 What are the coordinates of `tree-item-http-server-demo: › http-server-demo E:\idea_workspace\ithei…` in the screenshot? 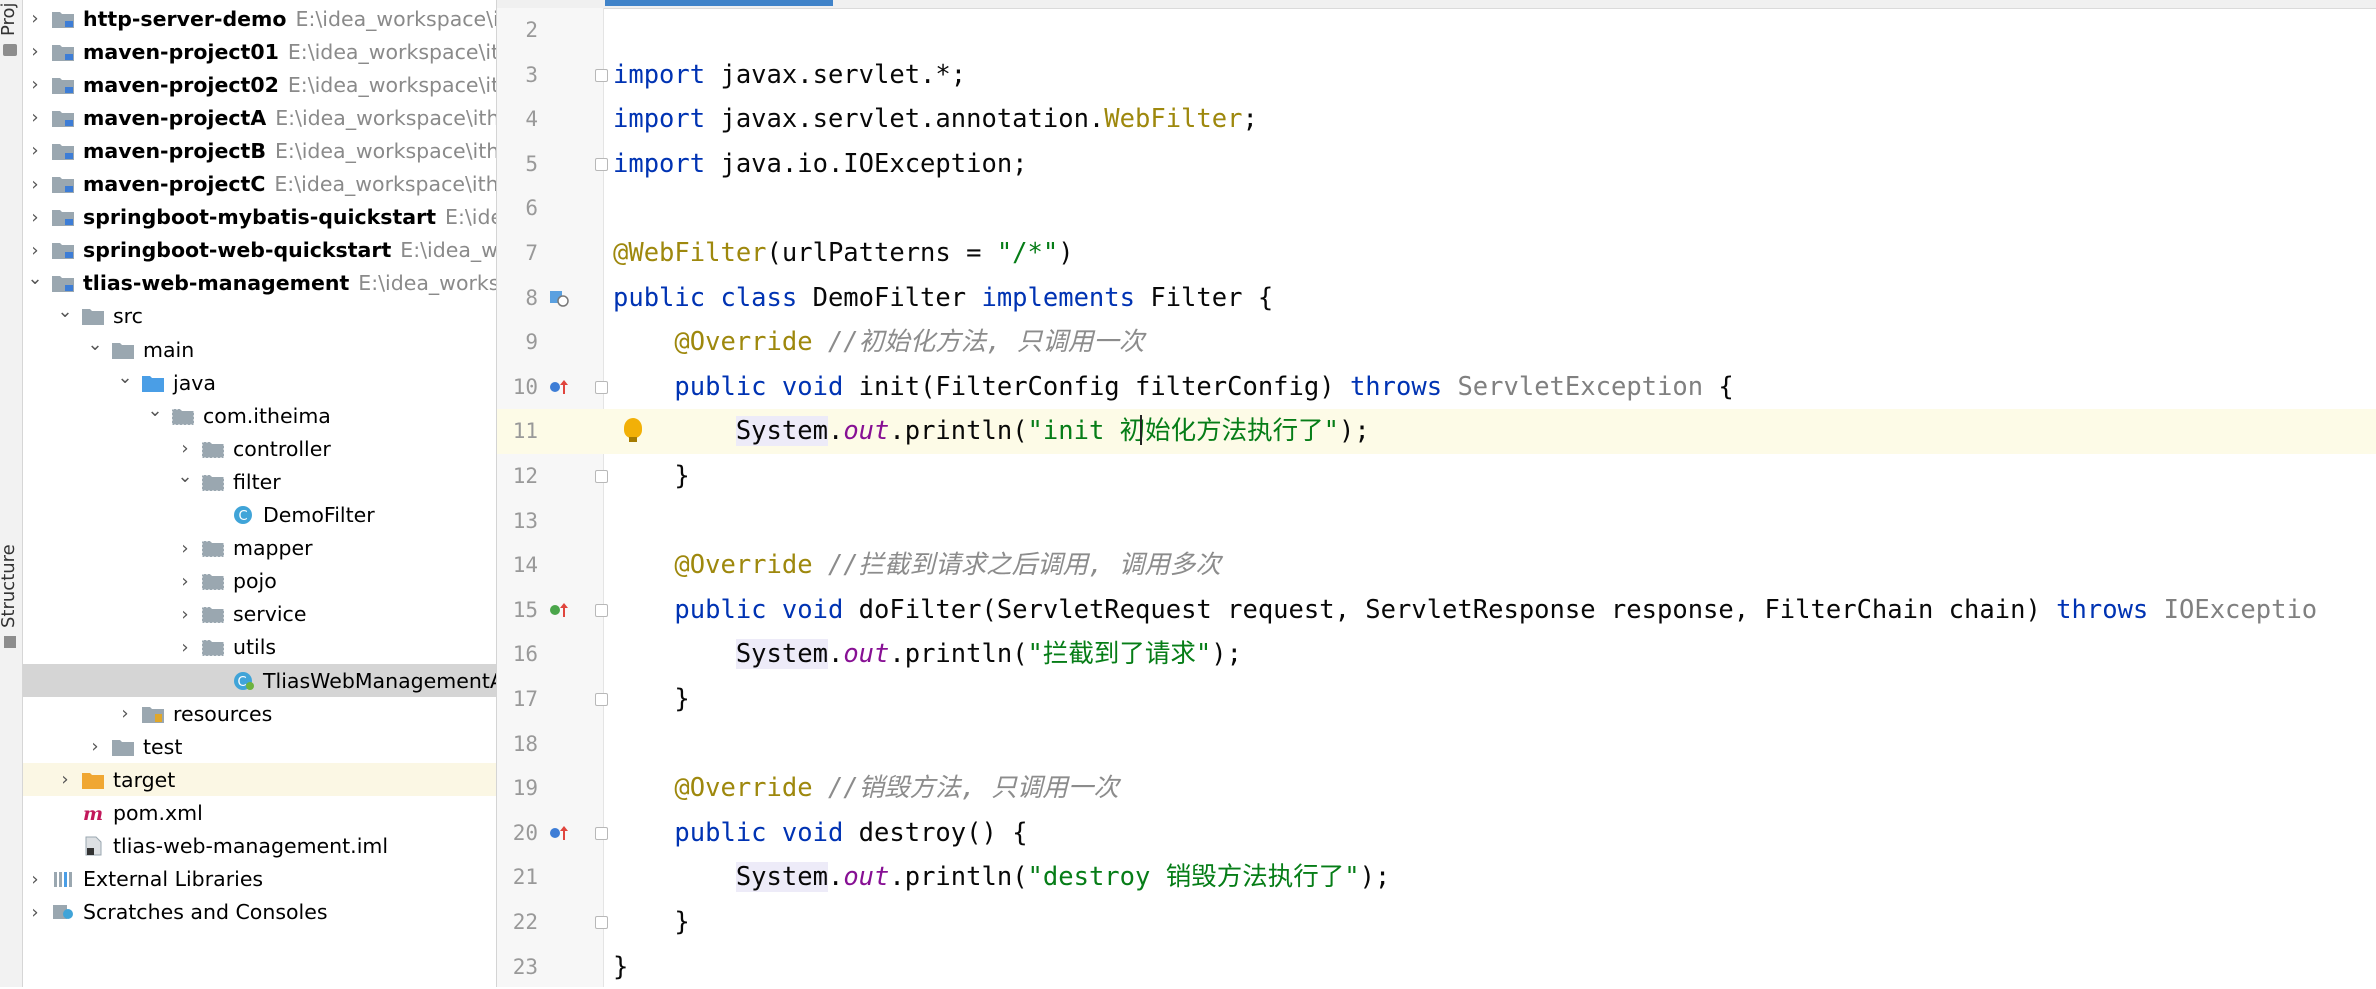 It's located at (259, 18).